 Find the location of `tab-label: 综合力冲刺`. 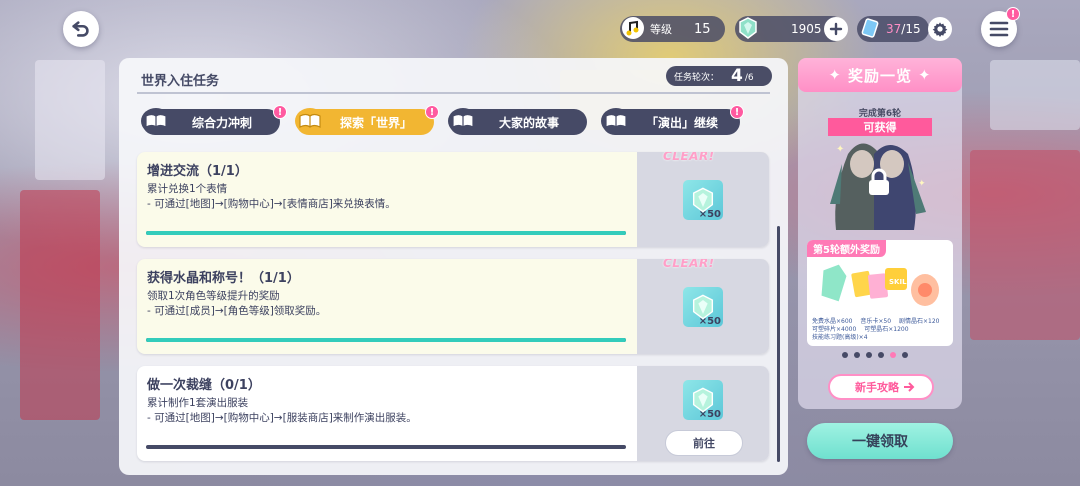

tab-label: 综合力冲刺 is located at coordinates (221, 122).